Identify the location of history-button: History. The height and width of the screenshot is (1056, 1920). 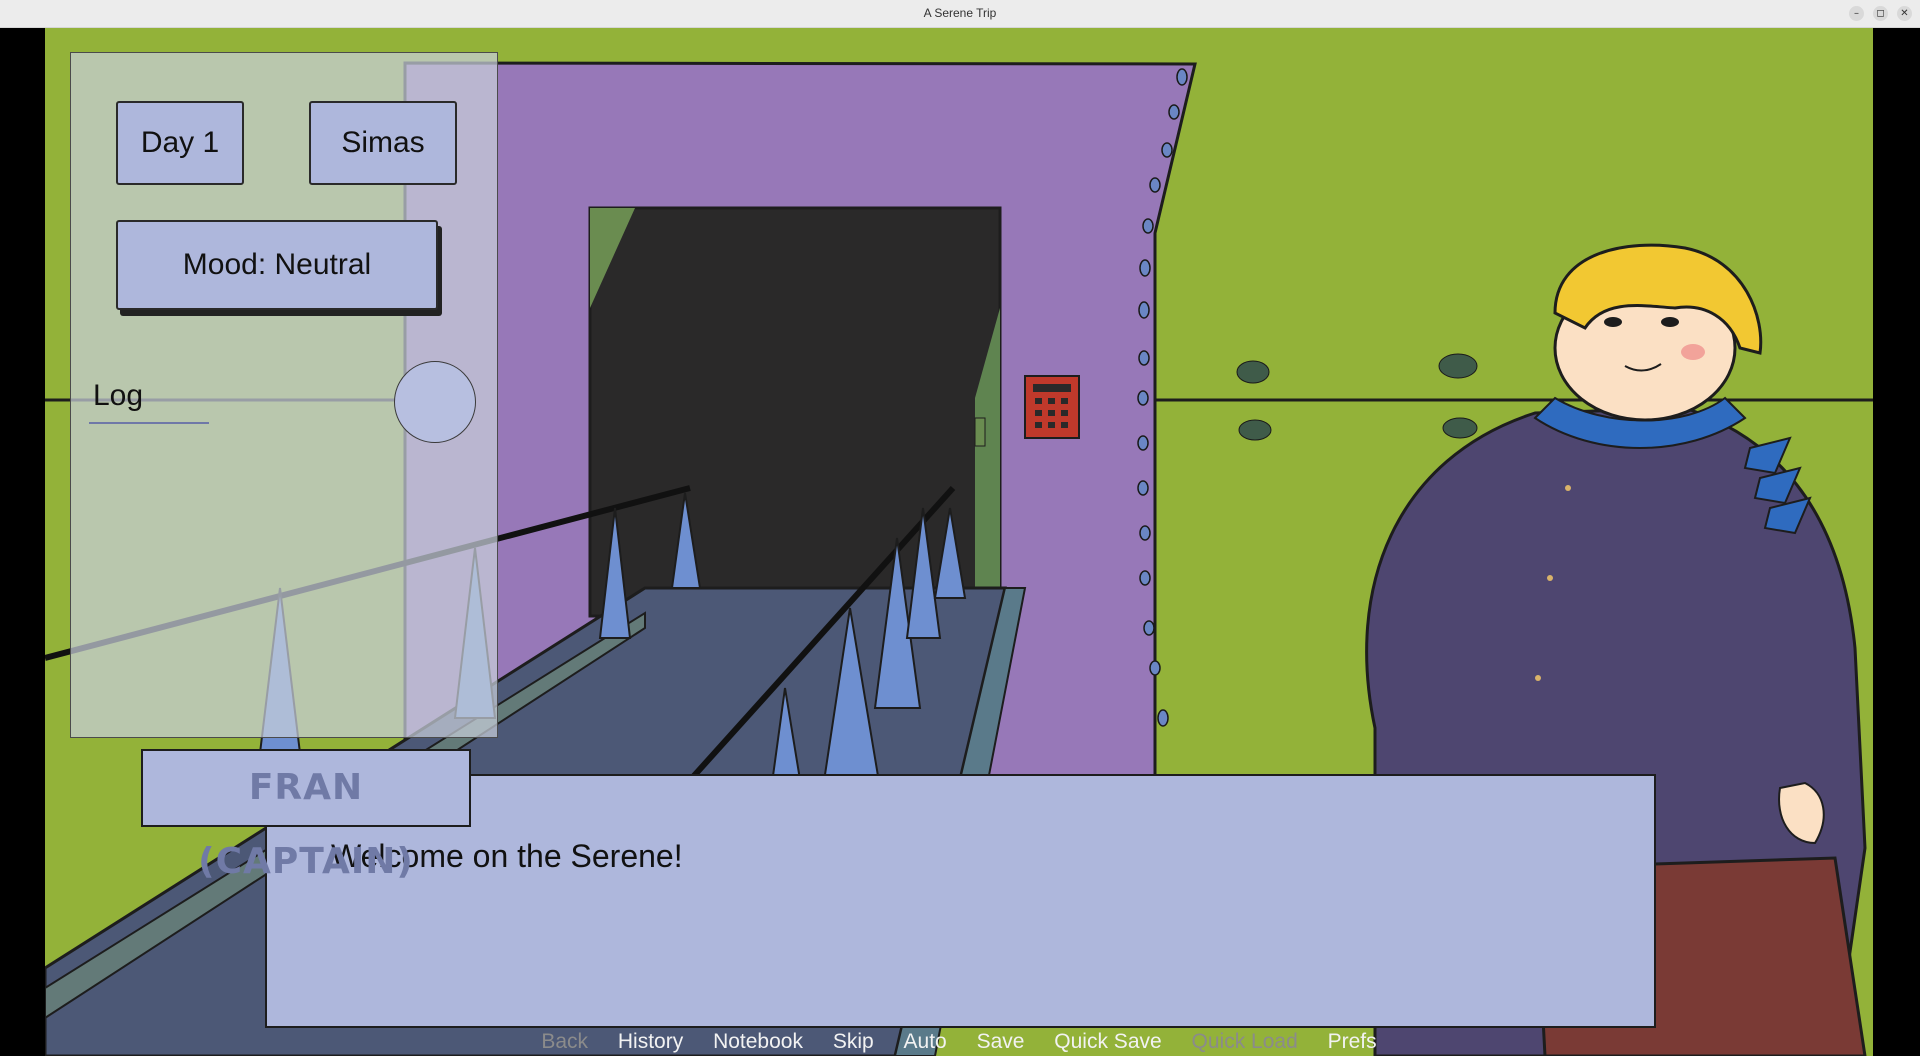
(650, 1042).